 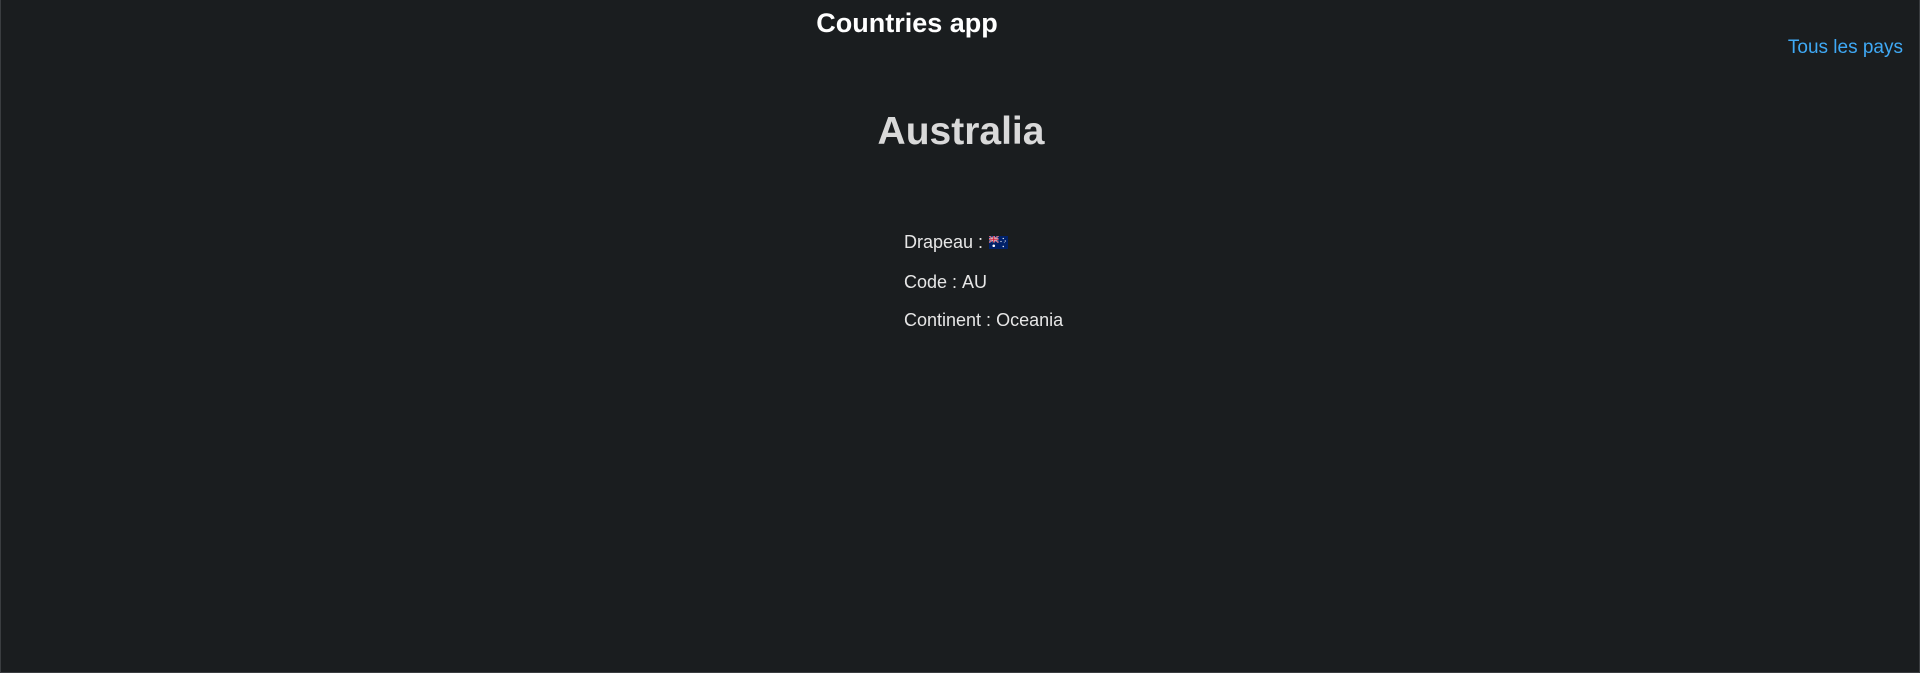 I want to click on code-value: AU, so click(x=975, y=281).